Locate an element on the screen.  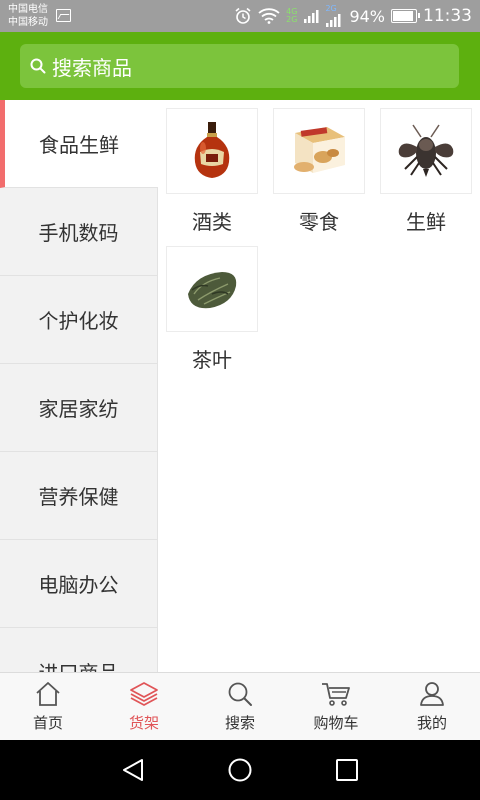
tea-thumbnail is located at coordinates (212, 289).